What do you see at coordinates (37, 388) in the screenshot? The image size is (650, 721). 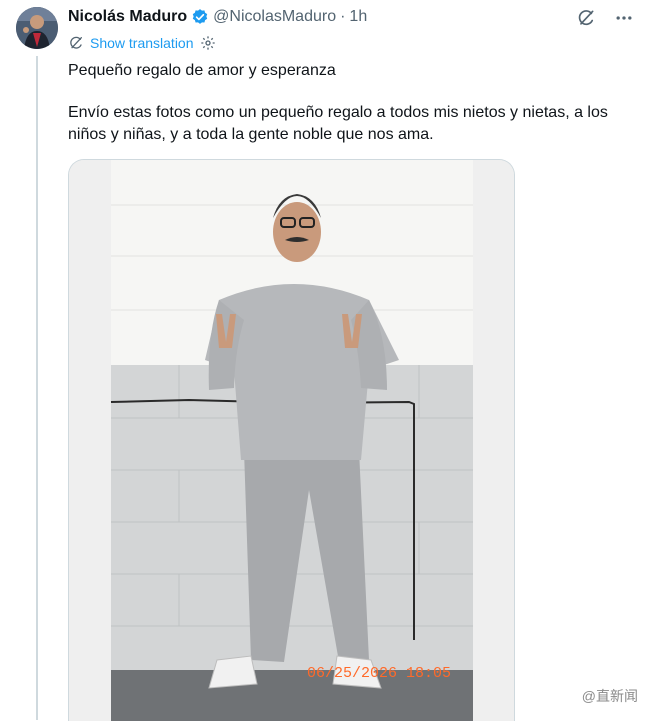 I see `thread-line` at bounding box center [37, 388].